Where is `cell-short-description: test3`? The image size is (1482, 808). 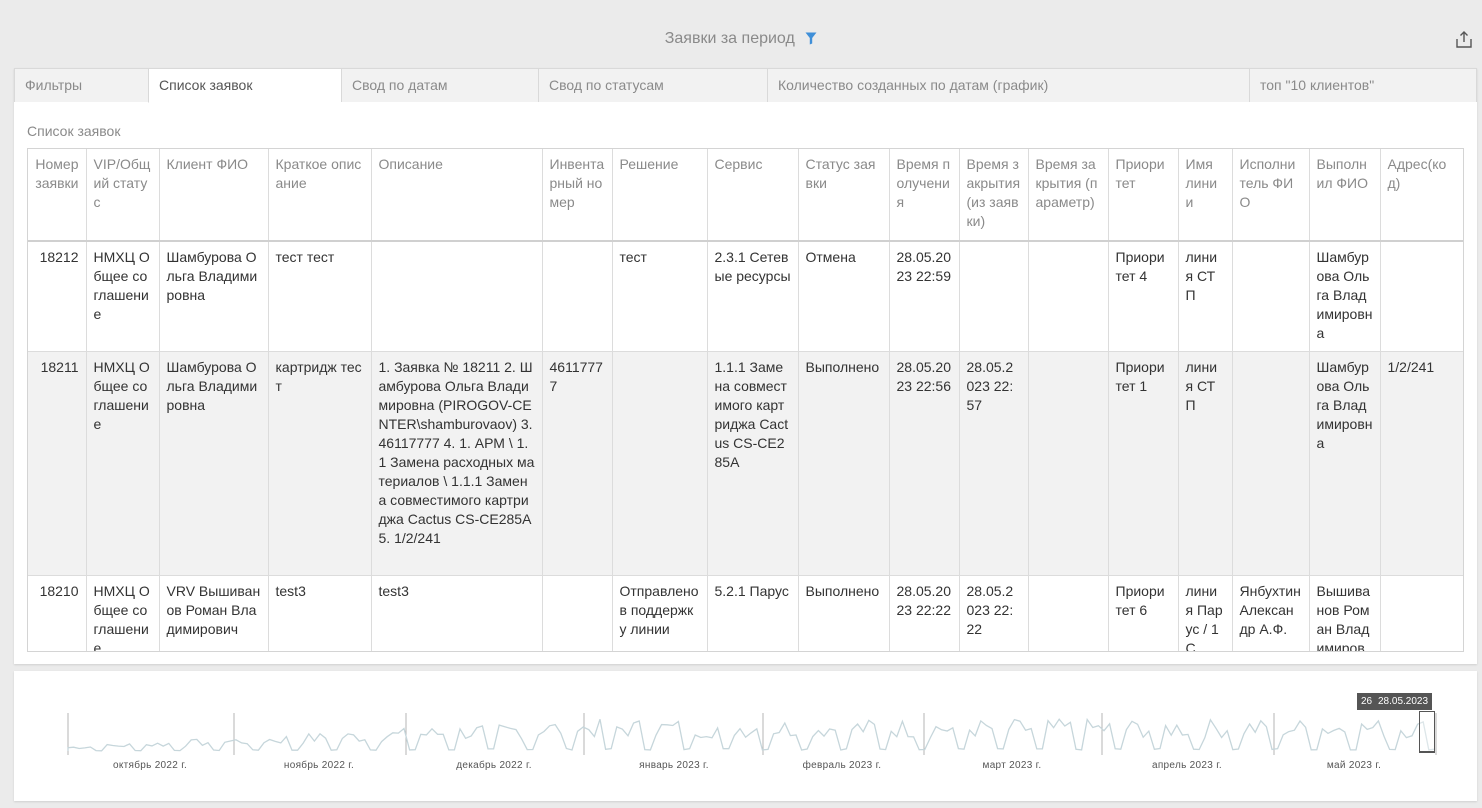 cell-short-description: test3 is located at coordinates (320, 613).